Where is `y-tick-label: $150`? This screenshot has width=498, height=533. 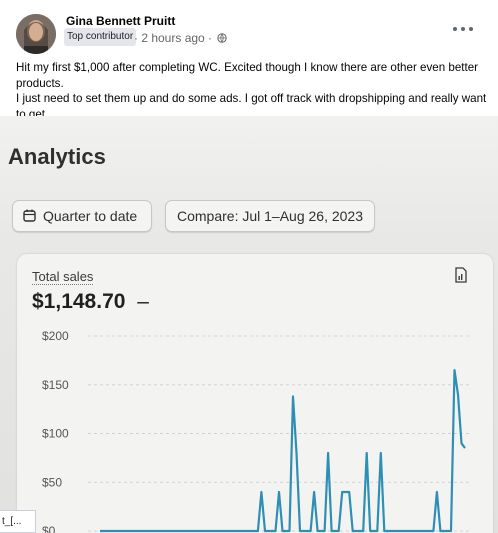 y-tick-label: $150 is located at coordinates (55, 385).